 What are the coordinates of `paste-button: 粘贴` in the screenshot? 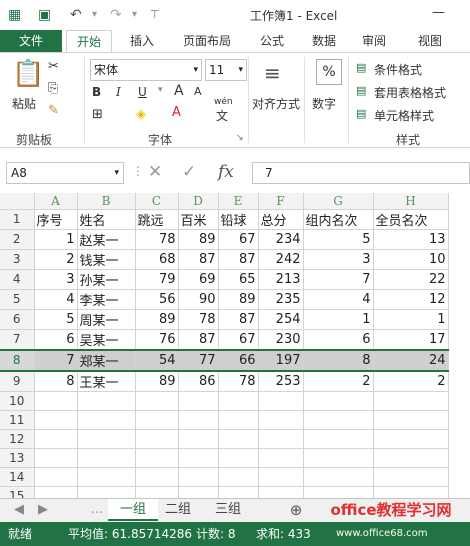 It's located at (24, 103).